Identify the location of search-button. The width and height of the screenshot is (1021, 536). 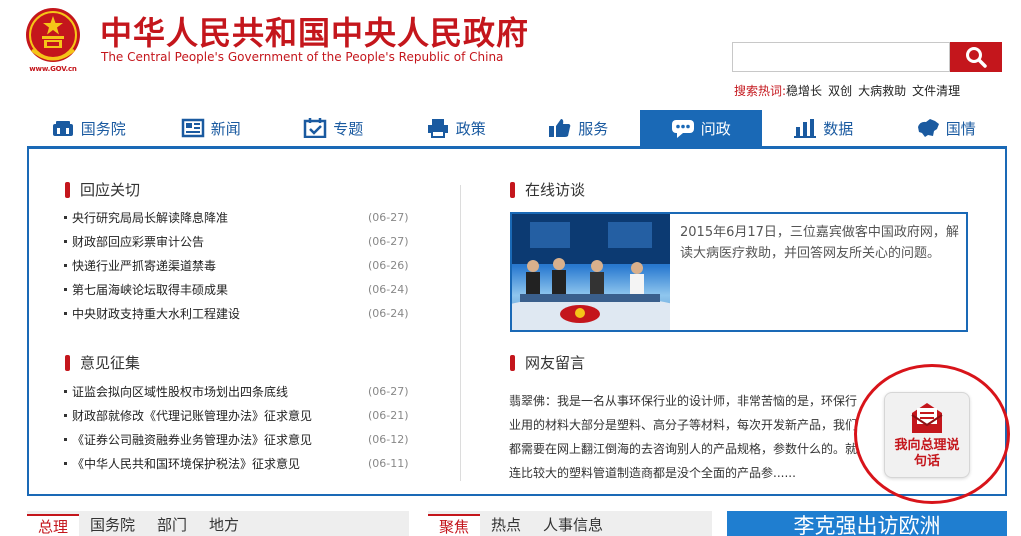
(976, 57).